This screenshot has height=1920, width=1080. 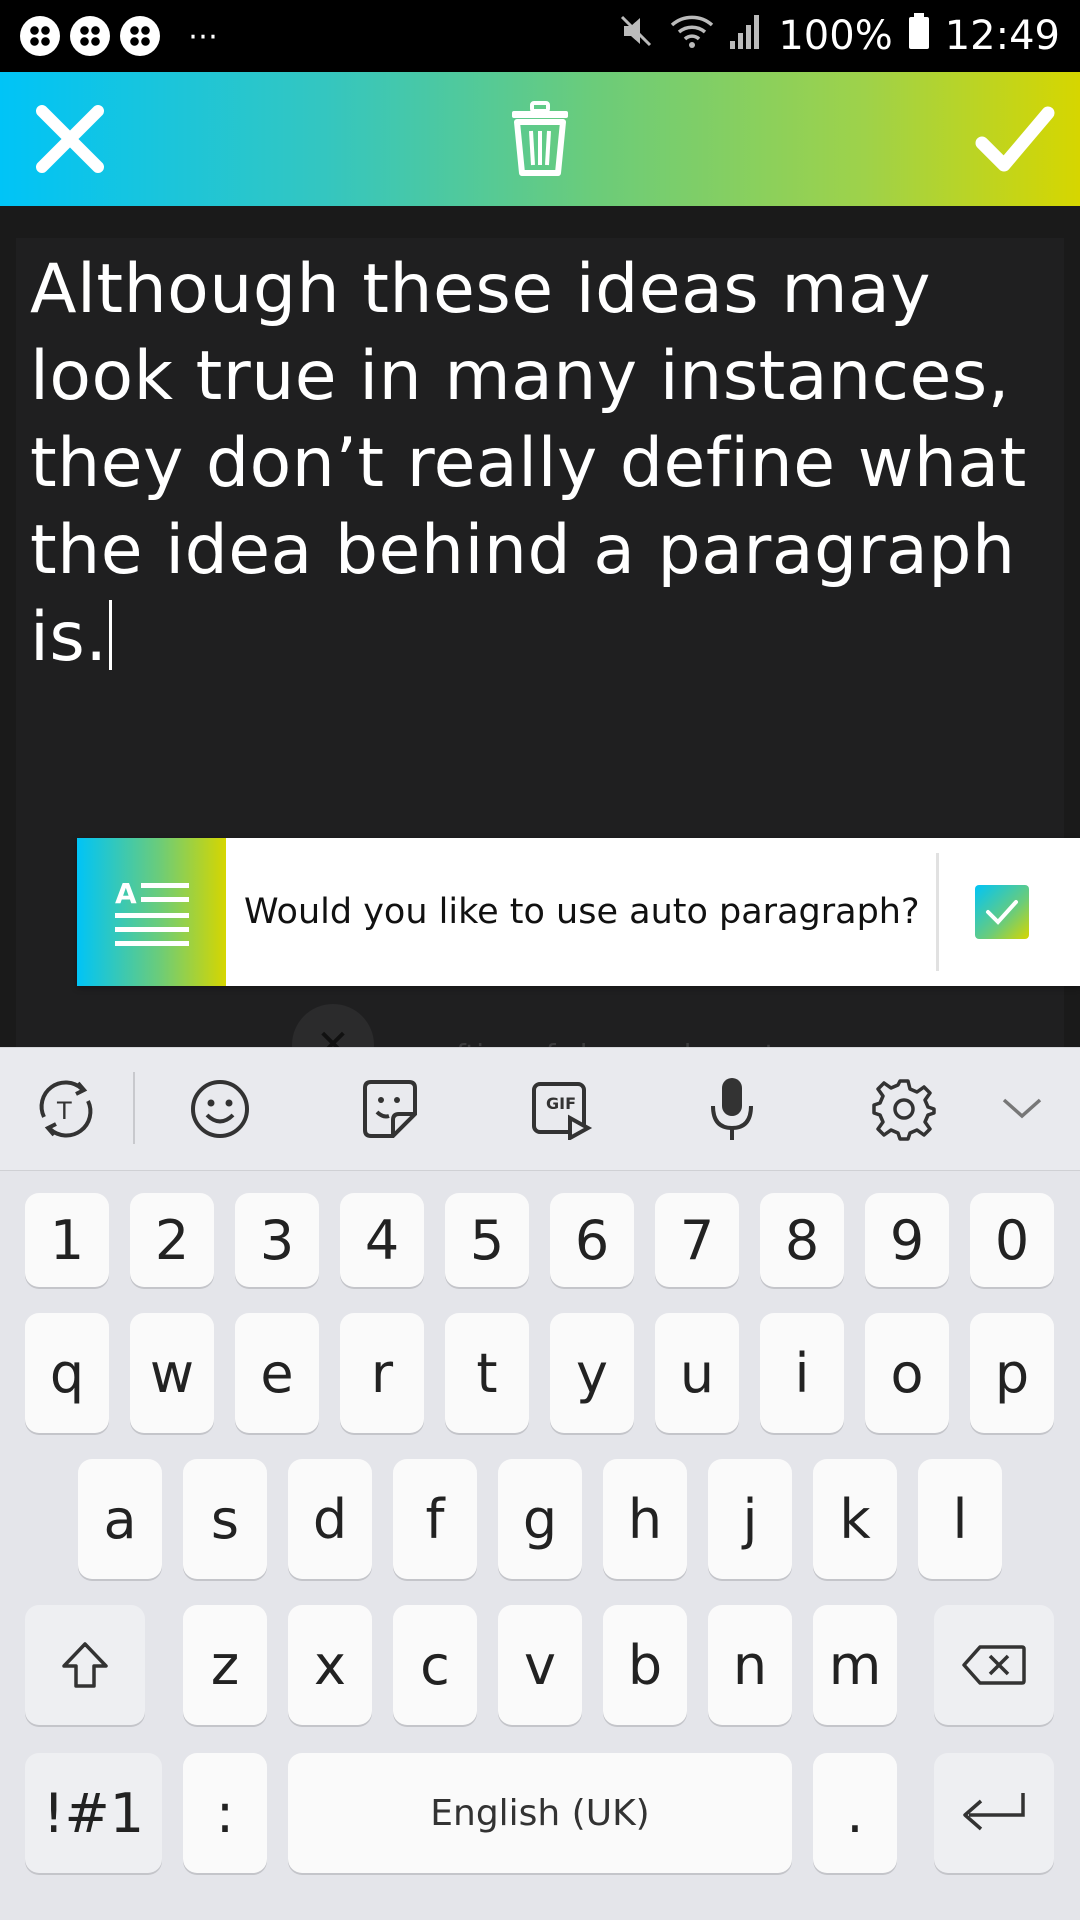 I want to click on text-mode-icon: T, so click(x=66, y=1109).